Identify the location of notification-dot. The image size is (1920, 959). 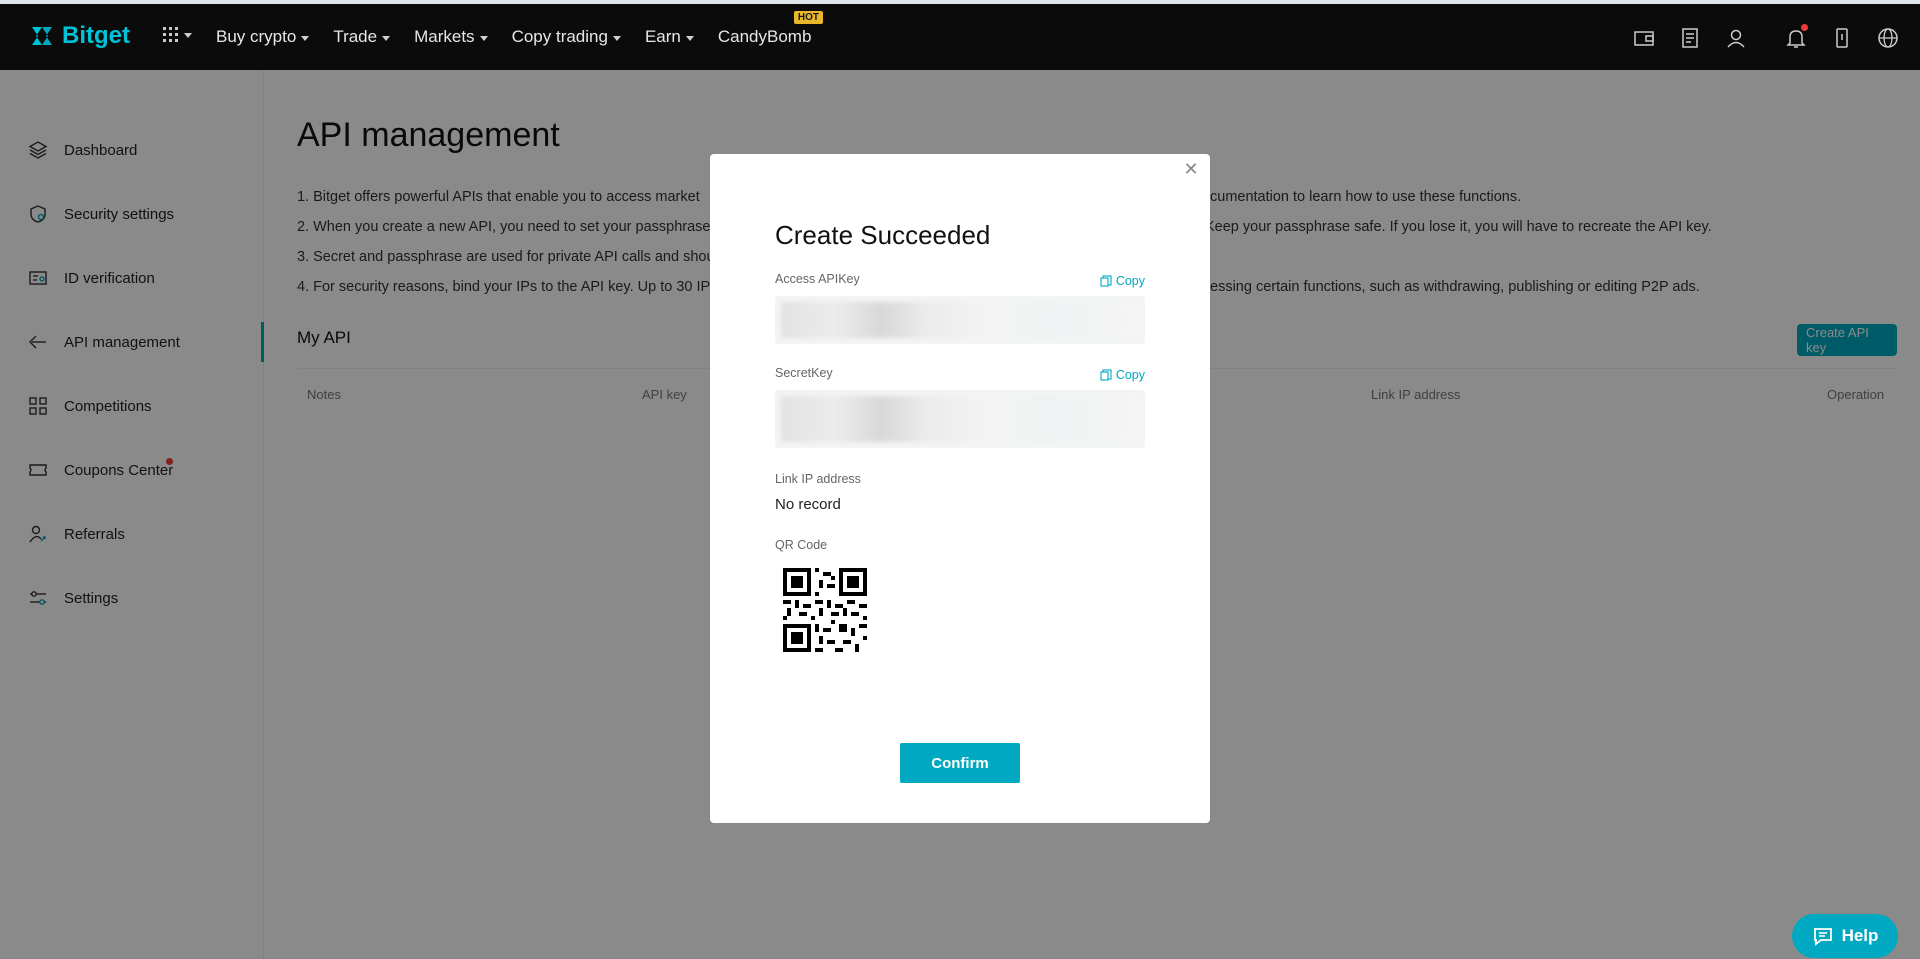
(1804, 27).